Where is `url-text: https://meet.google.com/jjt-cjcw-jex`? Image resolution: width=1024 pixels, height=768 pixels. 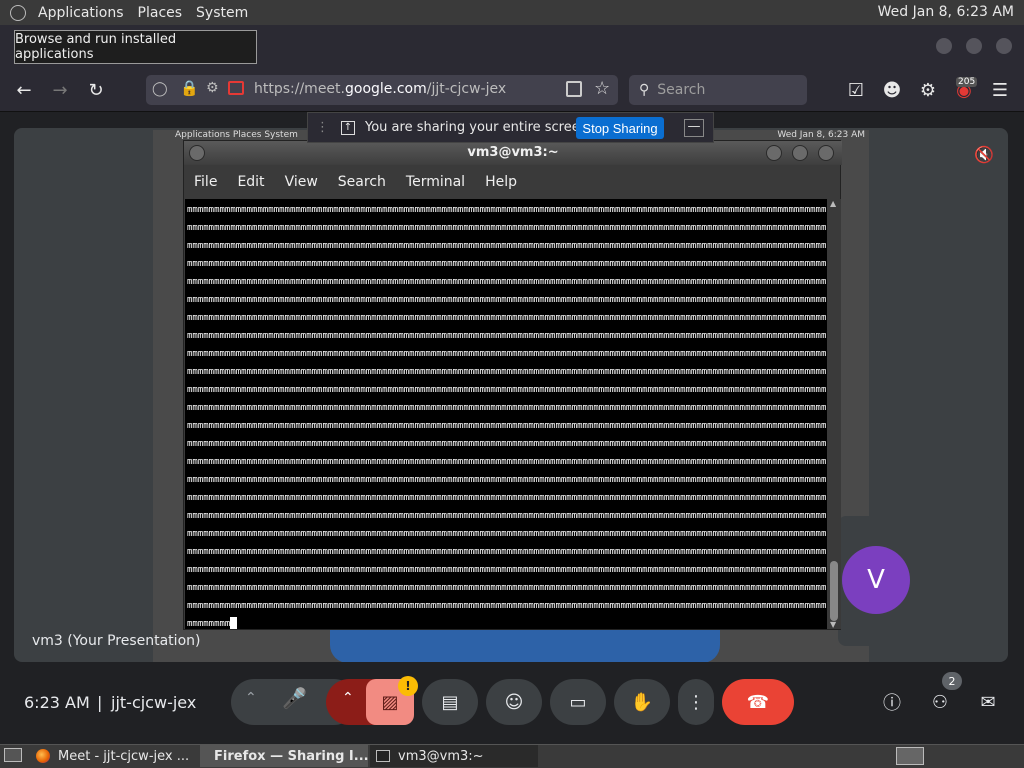 url-text: https://meet.google.com/jjt-cjcw-jex is located at coordinates (380, 89).